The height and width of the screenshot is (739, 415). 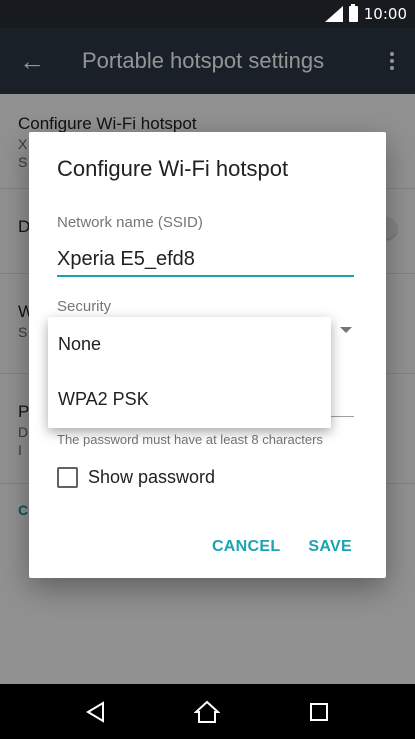 What do you see at coordinates (130, 222) in the screenshot?
I see `ssid-label: Network name (SSID)` at bounding box center [130, 222].